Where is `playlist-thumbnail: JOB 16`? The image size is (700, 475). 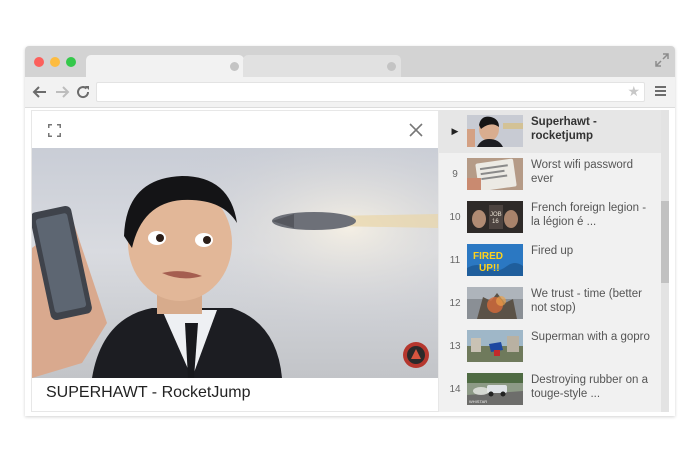 playlist-thumbnail: JOB 16 is located at coordinates (495, 217).